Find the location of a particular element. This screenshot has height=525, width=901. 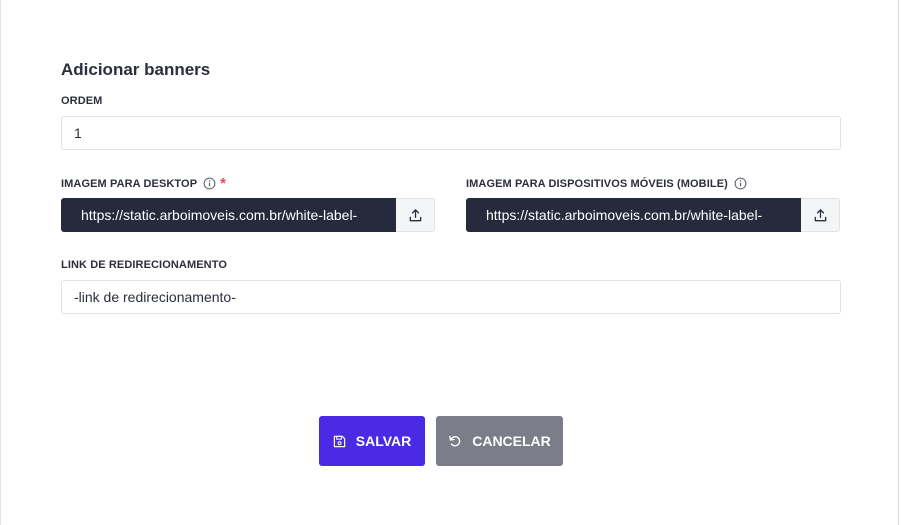

ordem-label-text: ORDEM is located at coordinates (82, 101).